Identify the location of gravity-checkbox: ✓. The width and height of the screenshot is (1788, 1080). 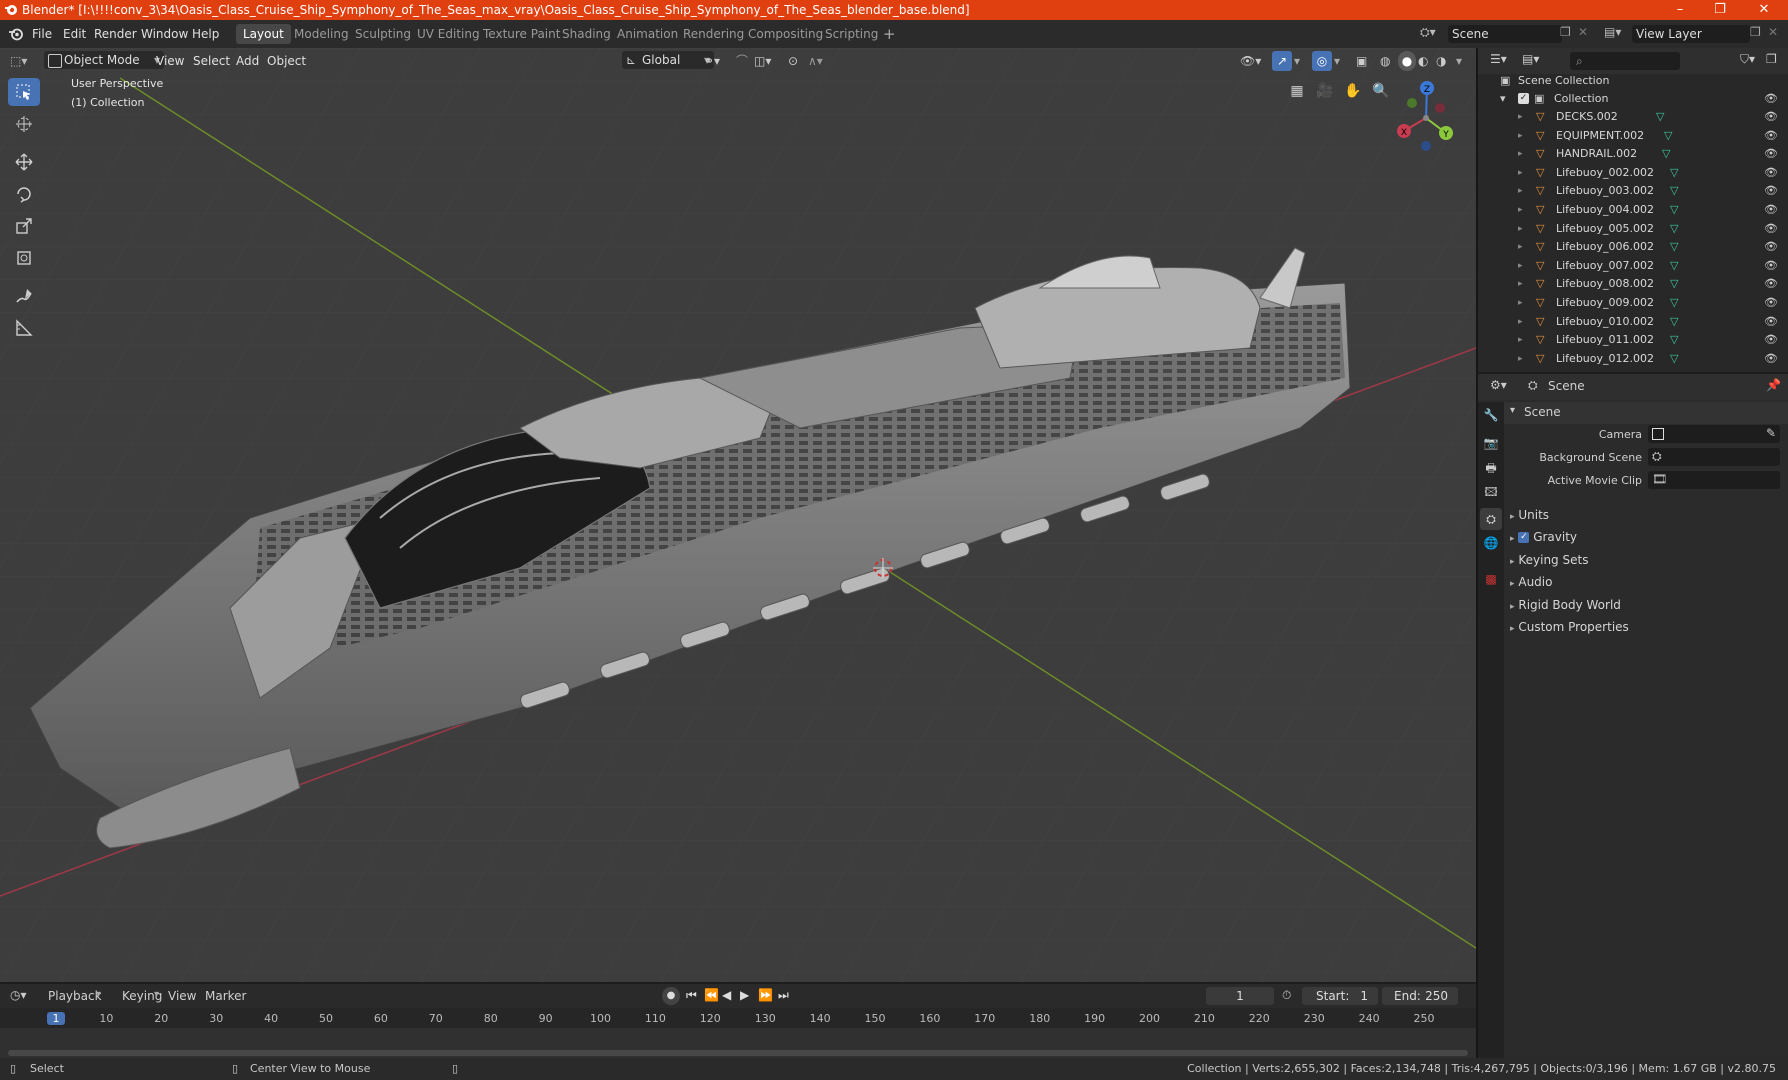
(1524, 538).